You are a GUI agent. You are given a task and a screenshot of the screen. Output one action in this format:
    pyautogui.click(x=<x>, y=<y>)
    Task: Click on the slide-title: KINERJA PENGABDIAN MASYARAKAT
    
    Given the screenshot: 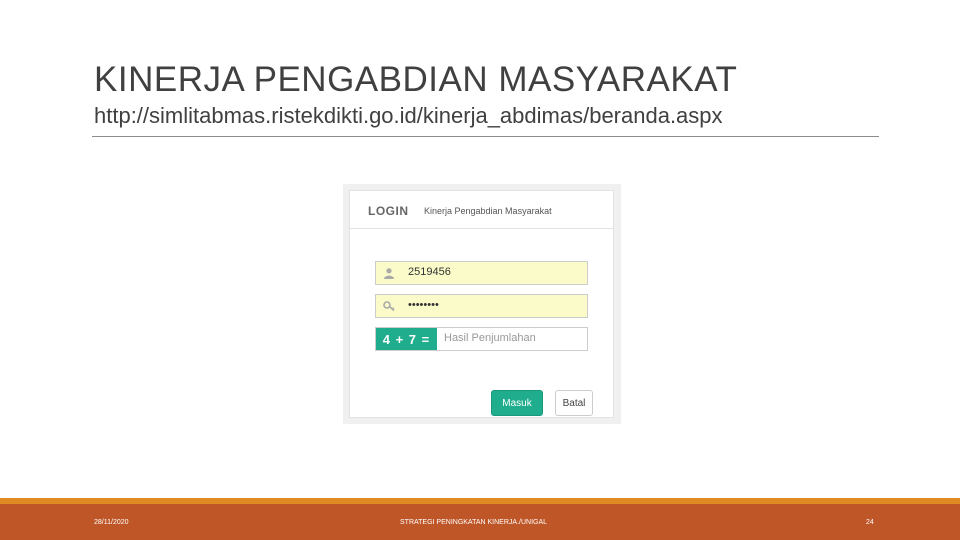 What is the action you would take?
    pyautogui.click(x=416, y=79)
    